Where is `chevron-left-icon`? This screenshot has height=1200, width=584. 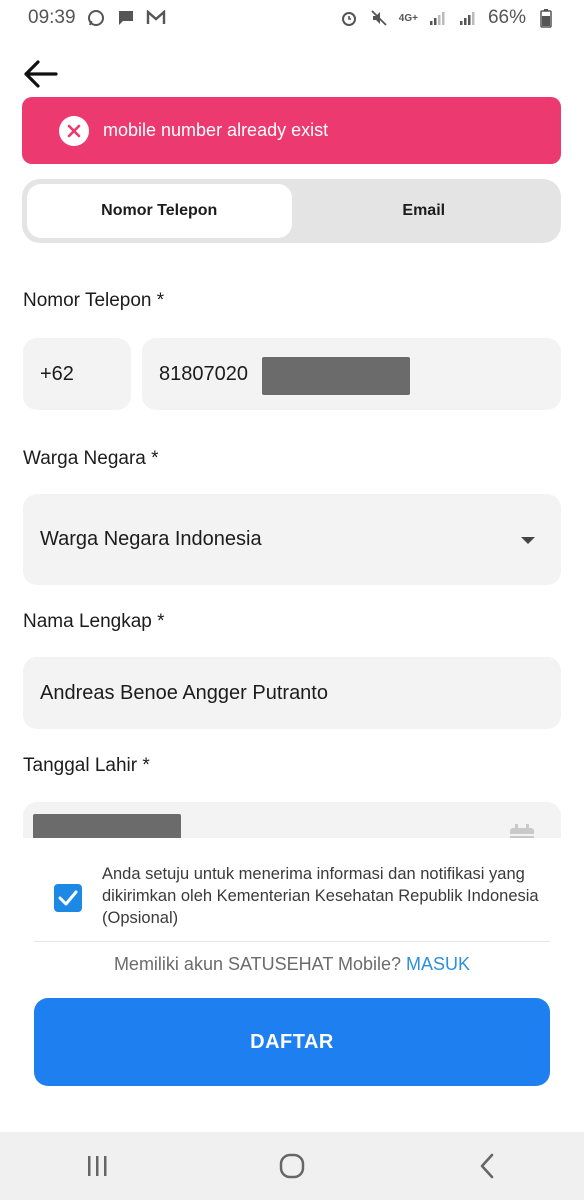 chevron-left-icon is located at coordinates (486, 1166).